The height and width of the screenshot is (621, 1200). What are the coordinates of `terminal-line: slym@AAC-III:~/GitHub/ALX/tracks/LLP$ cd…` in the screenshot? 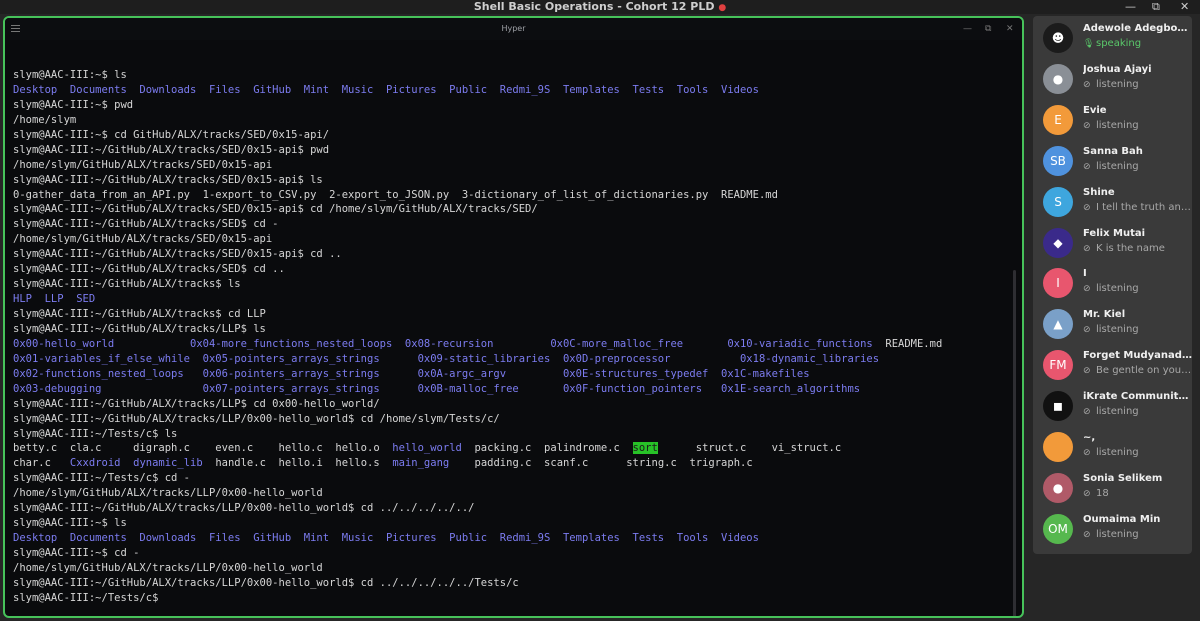 It's located at (517, 404).